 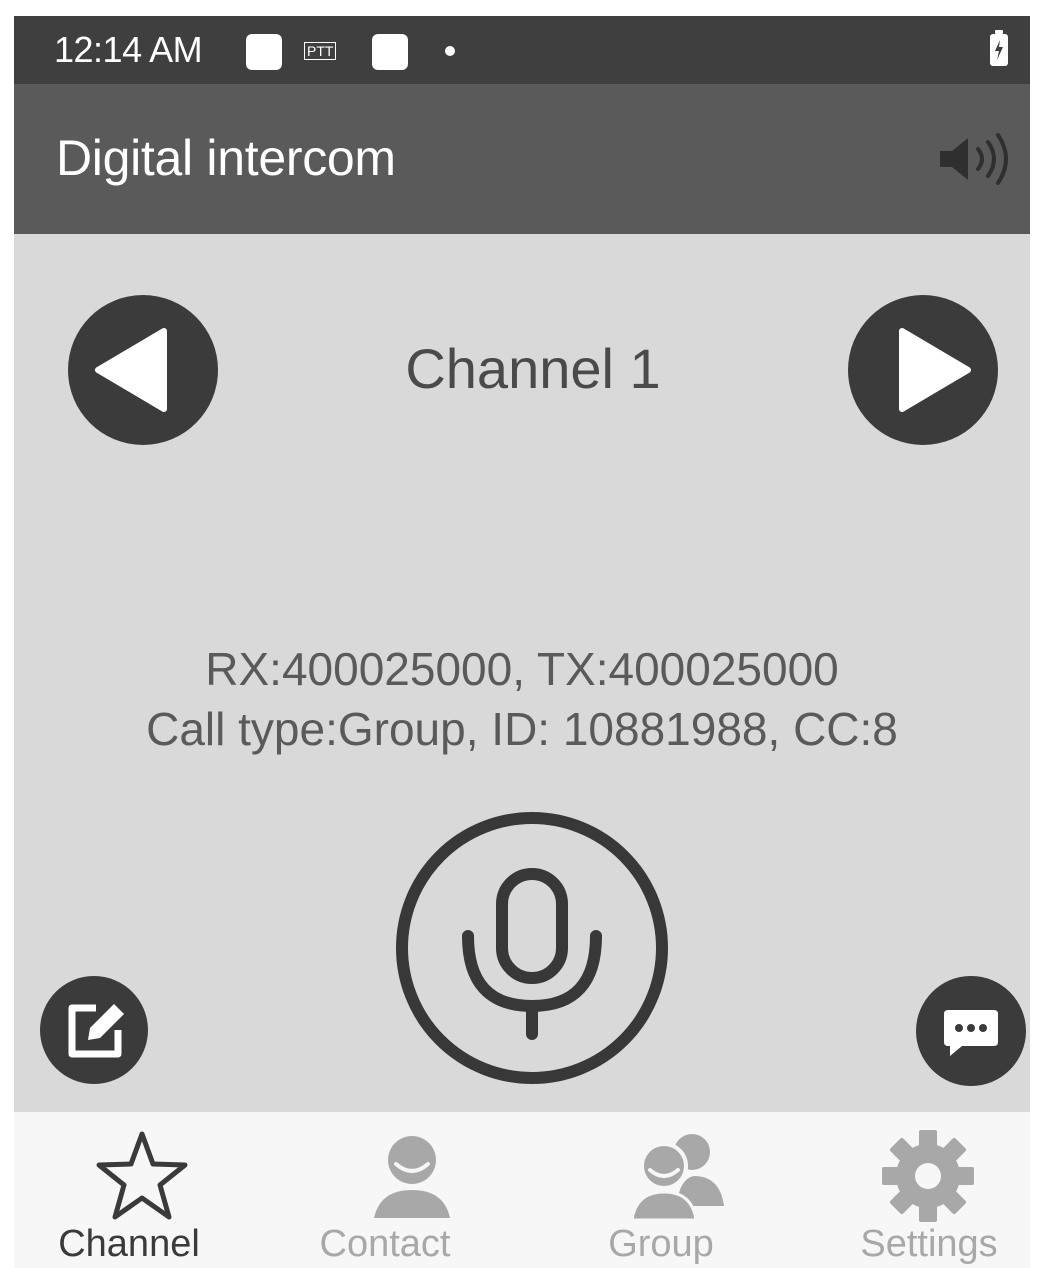 What do you see at coordinates (385, 1244) in the screenshot?
I see `tab-label: Contact` at bounding box center [385, 1244].